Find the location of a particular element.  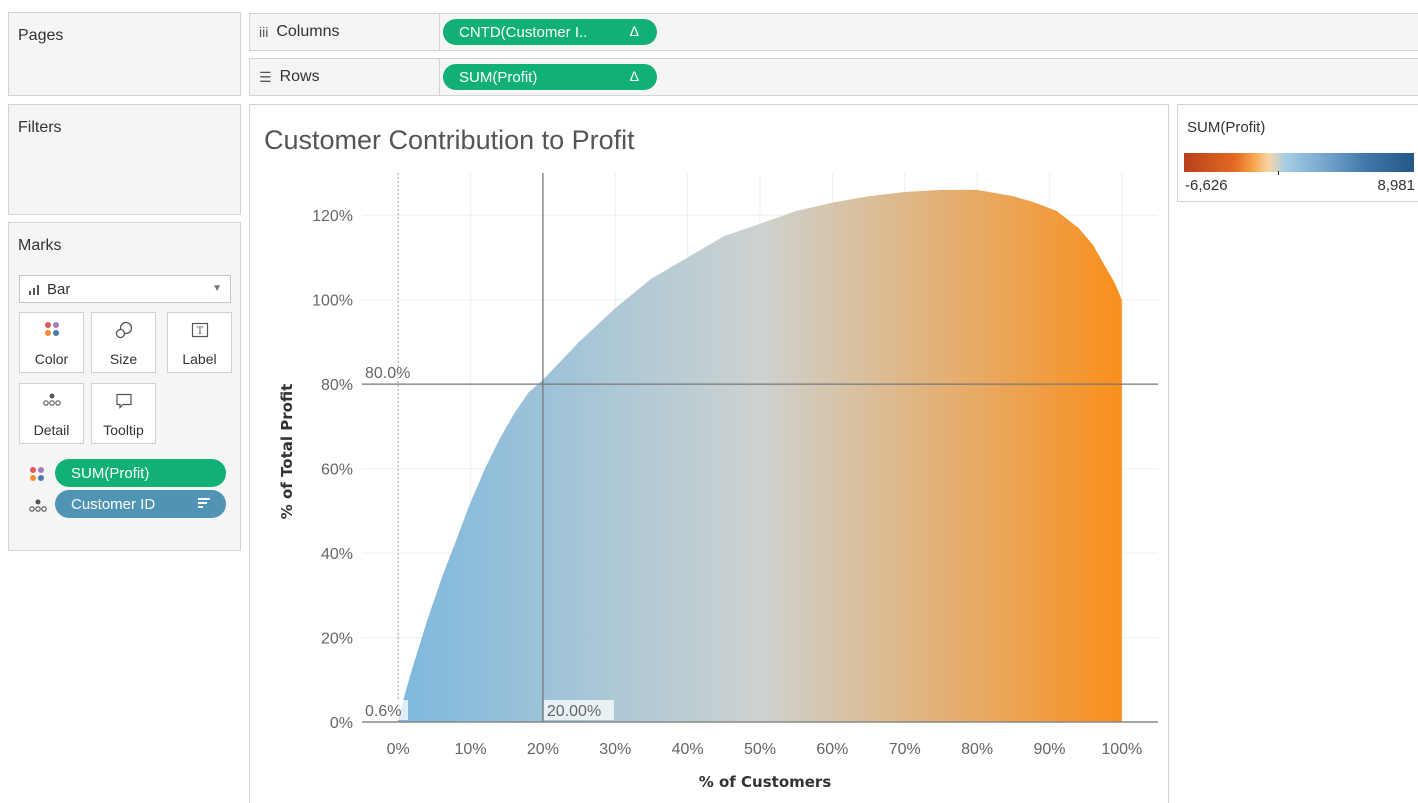

ref-label-x-20: 20.00% is located at coordinates (574, 711).